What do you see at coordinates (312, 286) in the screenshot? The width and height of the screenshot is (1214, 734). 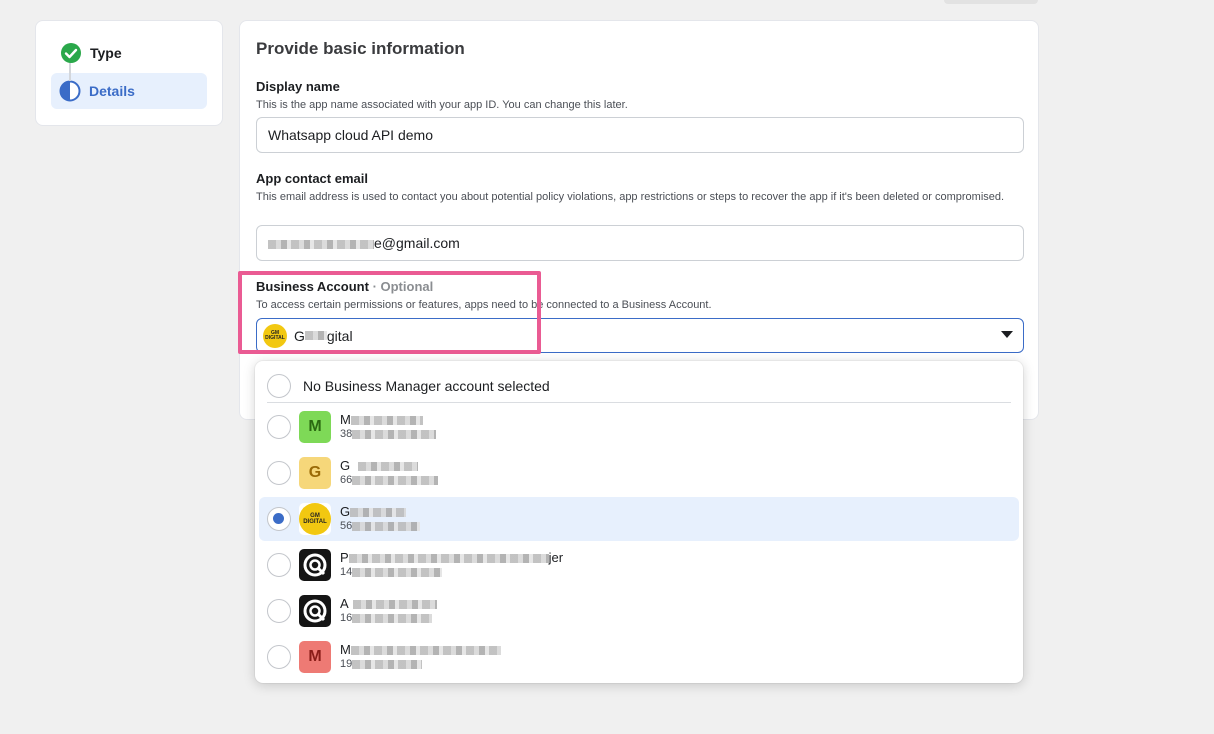 I see `business-account-label-text: Business Account` at bounding box center [312, 286].